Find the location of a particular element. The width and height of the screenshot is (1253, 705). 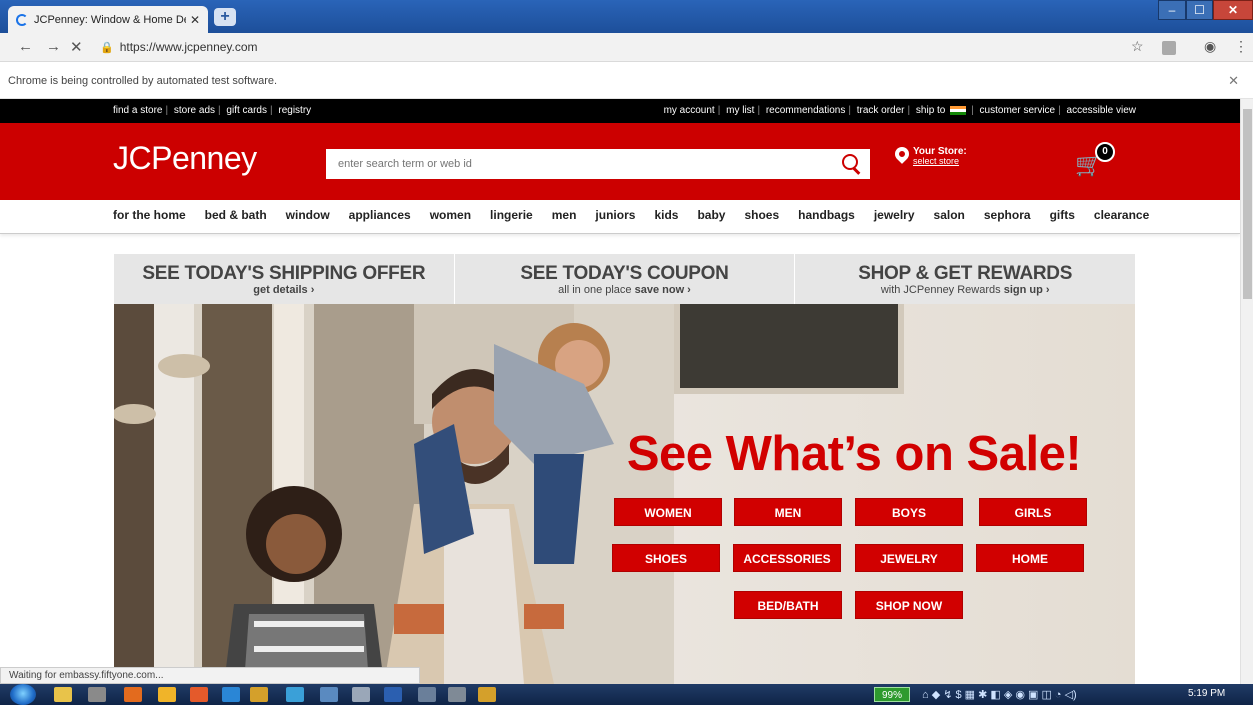

chrome-icon is located at coordinates (259, 694).